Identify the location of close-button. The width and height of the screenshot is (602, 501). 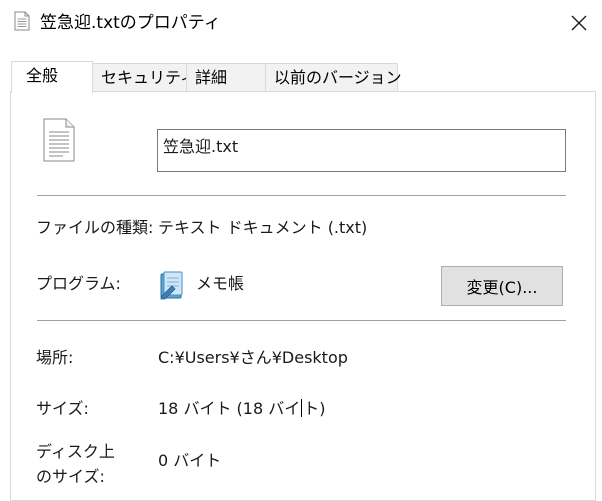
(579, 23).